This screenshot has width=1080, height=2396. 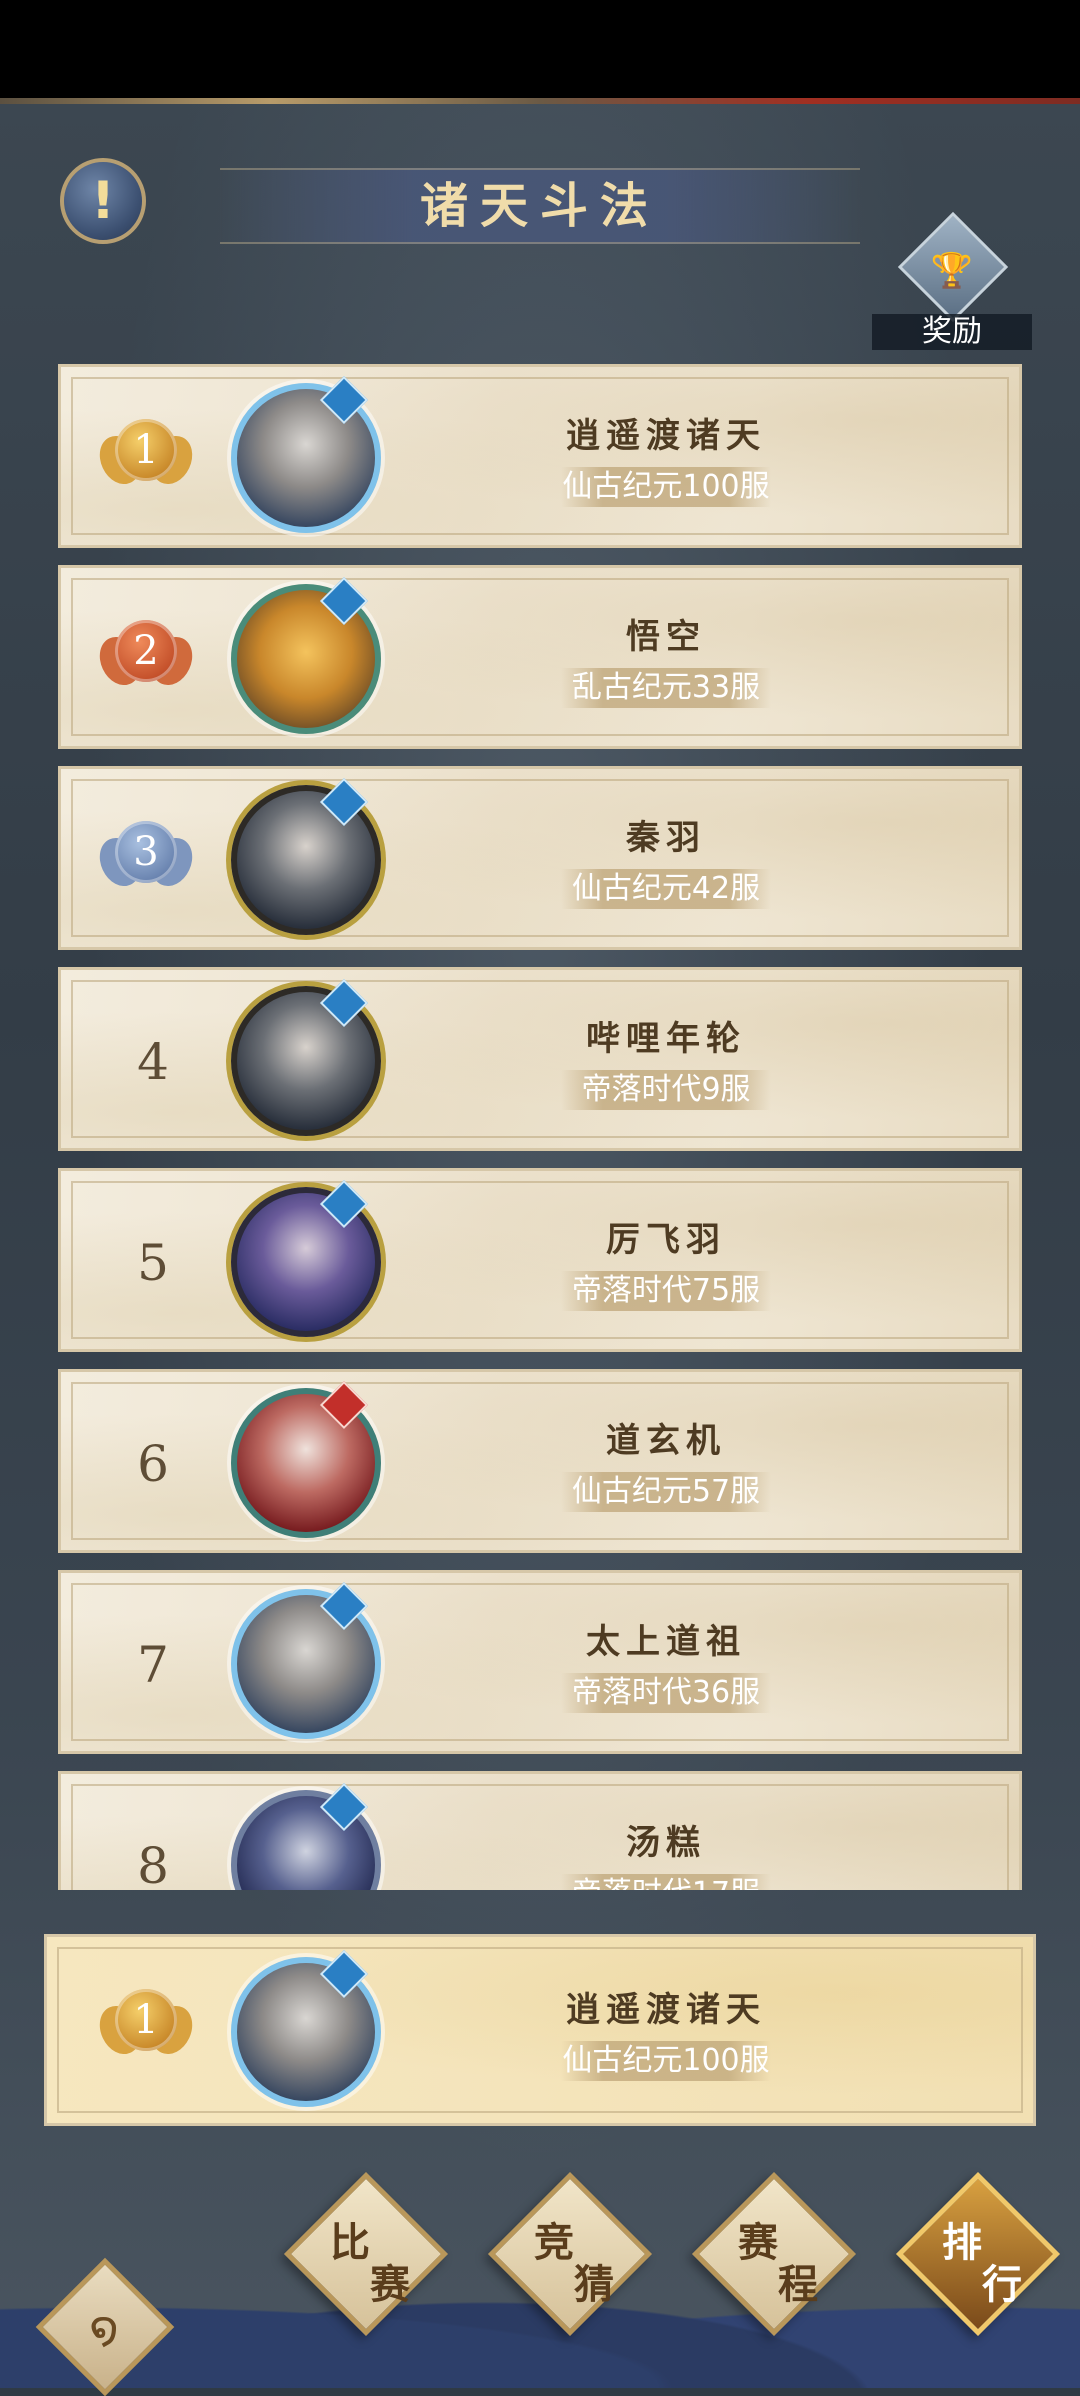 What do you see at coordinates (666, 637) in the screenshot?
I see `player-name: 悟空` at bounding box center [666, 637].